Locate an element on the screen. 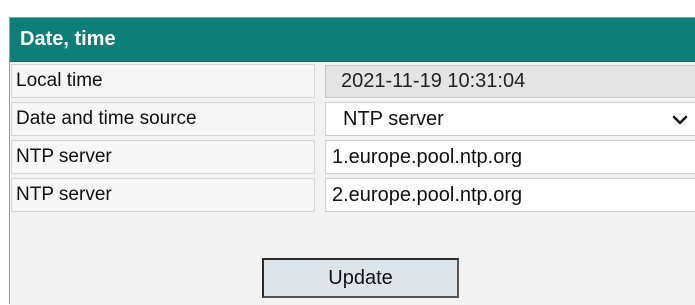 The width and height of the screenshot is (695, 305). time-source-selected-value: NTP server is located at coordinates (393, 118).